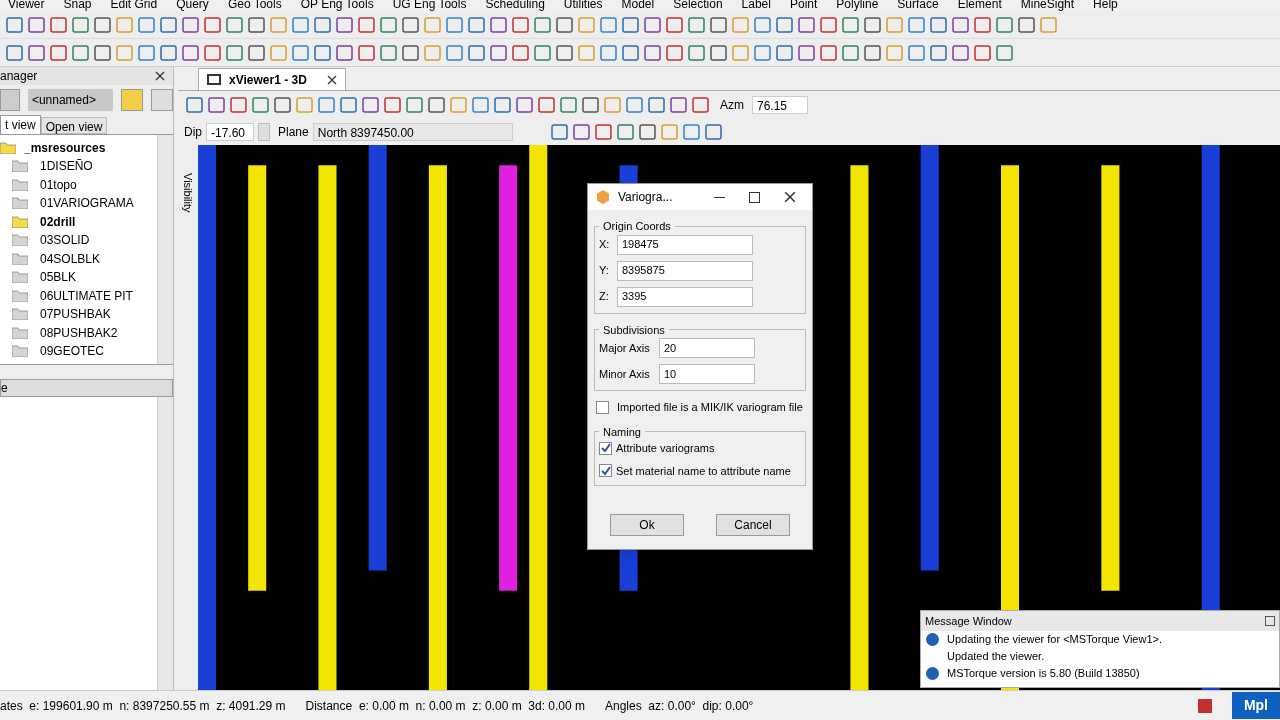 Image resolution: width=1280 pixels, height=720 pixels. What do you see at coordinates (429, 5) in the screenshot?
I see `menu-item: UG Eng Tools` at bounding box center [429, 5].